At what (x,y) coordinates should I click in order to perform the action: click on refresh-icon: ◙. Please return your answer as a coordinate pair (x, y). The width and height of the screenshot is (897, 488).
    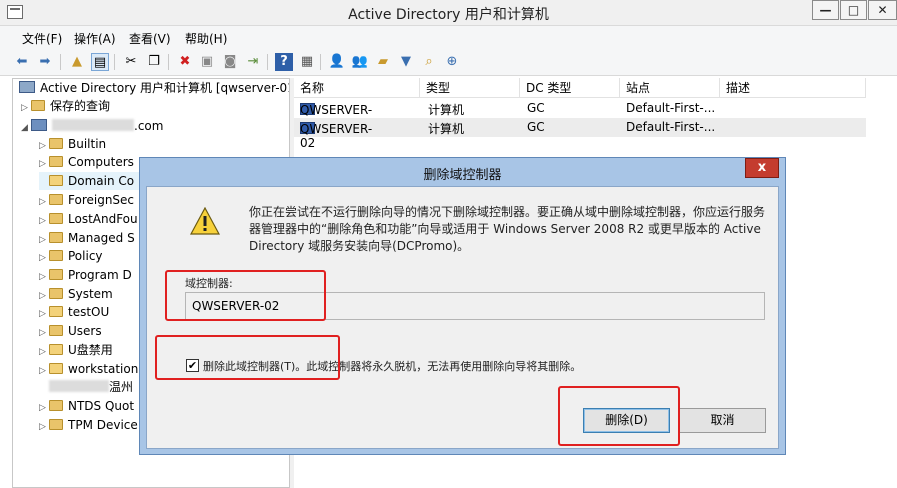
    Looking at the image, I should click on (230, 62).